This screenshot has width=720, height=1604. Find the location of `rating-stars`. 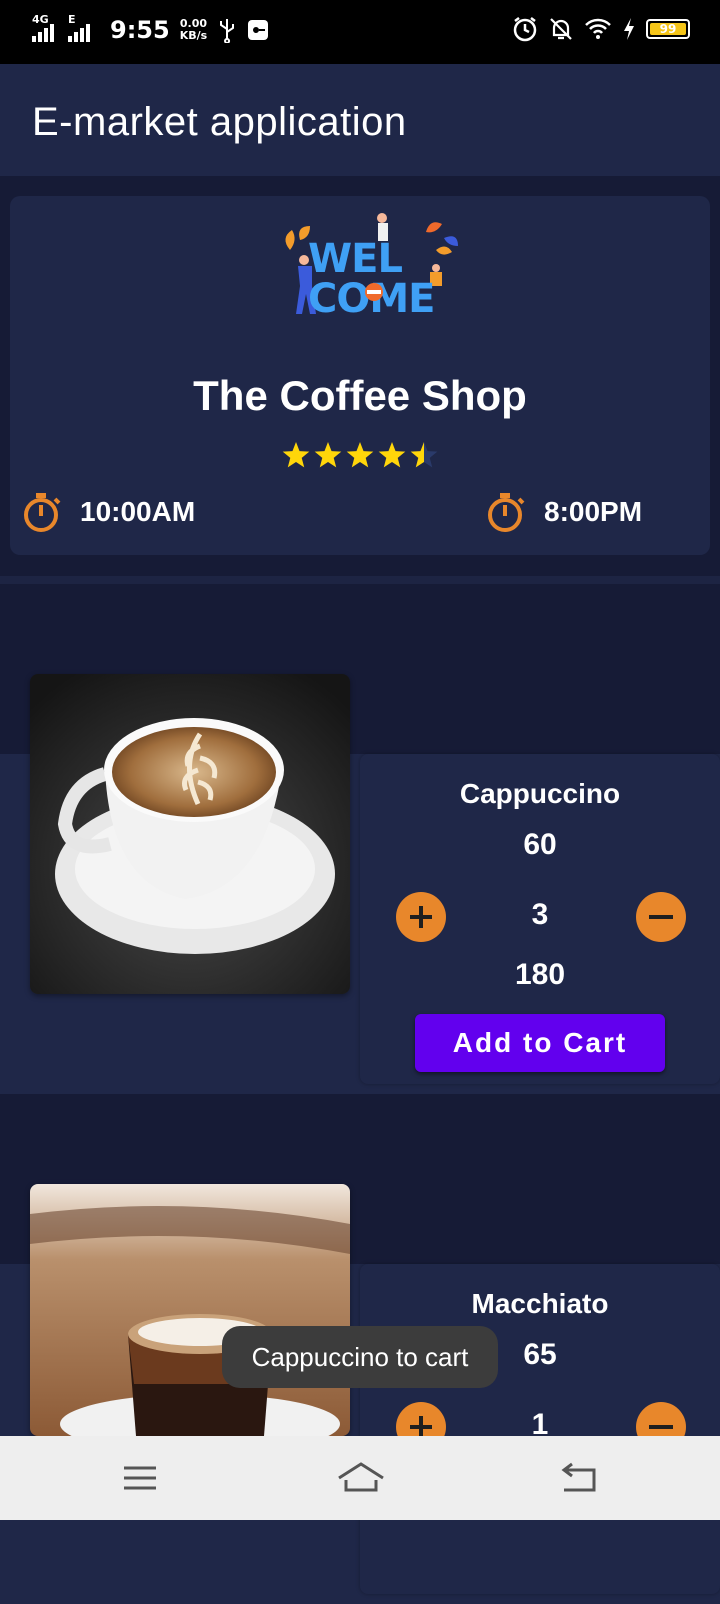

rating-stars is located at coordinates (360, 455).